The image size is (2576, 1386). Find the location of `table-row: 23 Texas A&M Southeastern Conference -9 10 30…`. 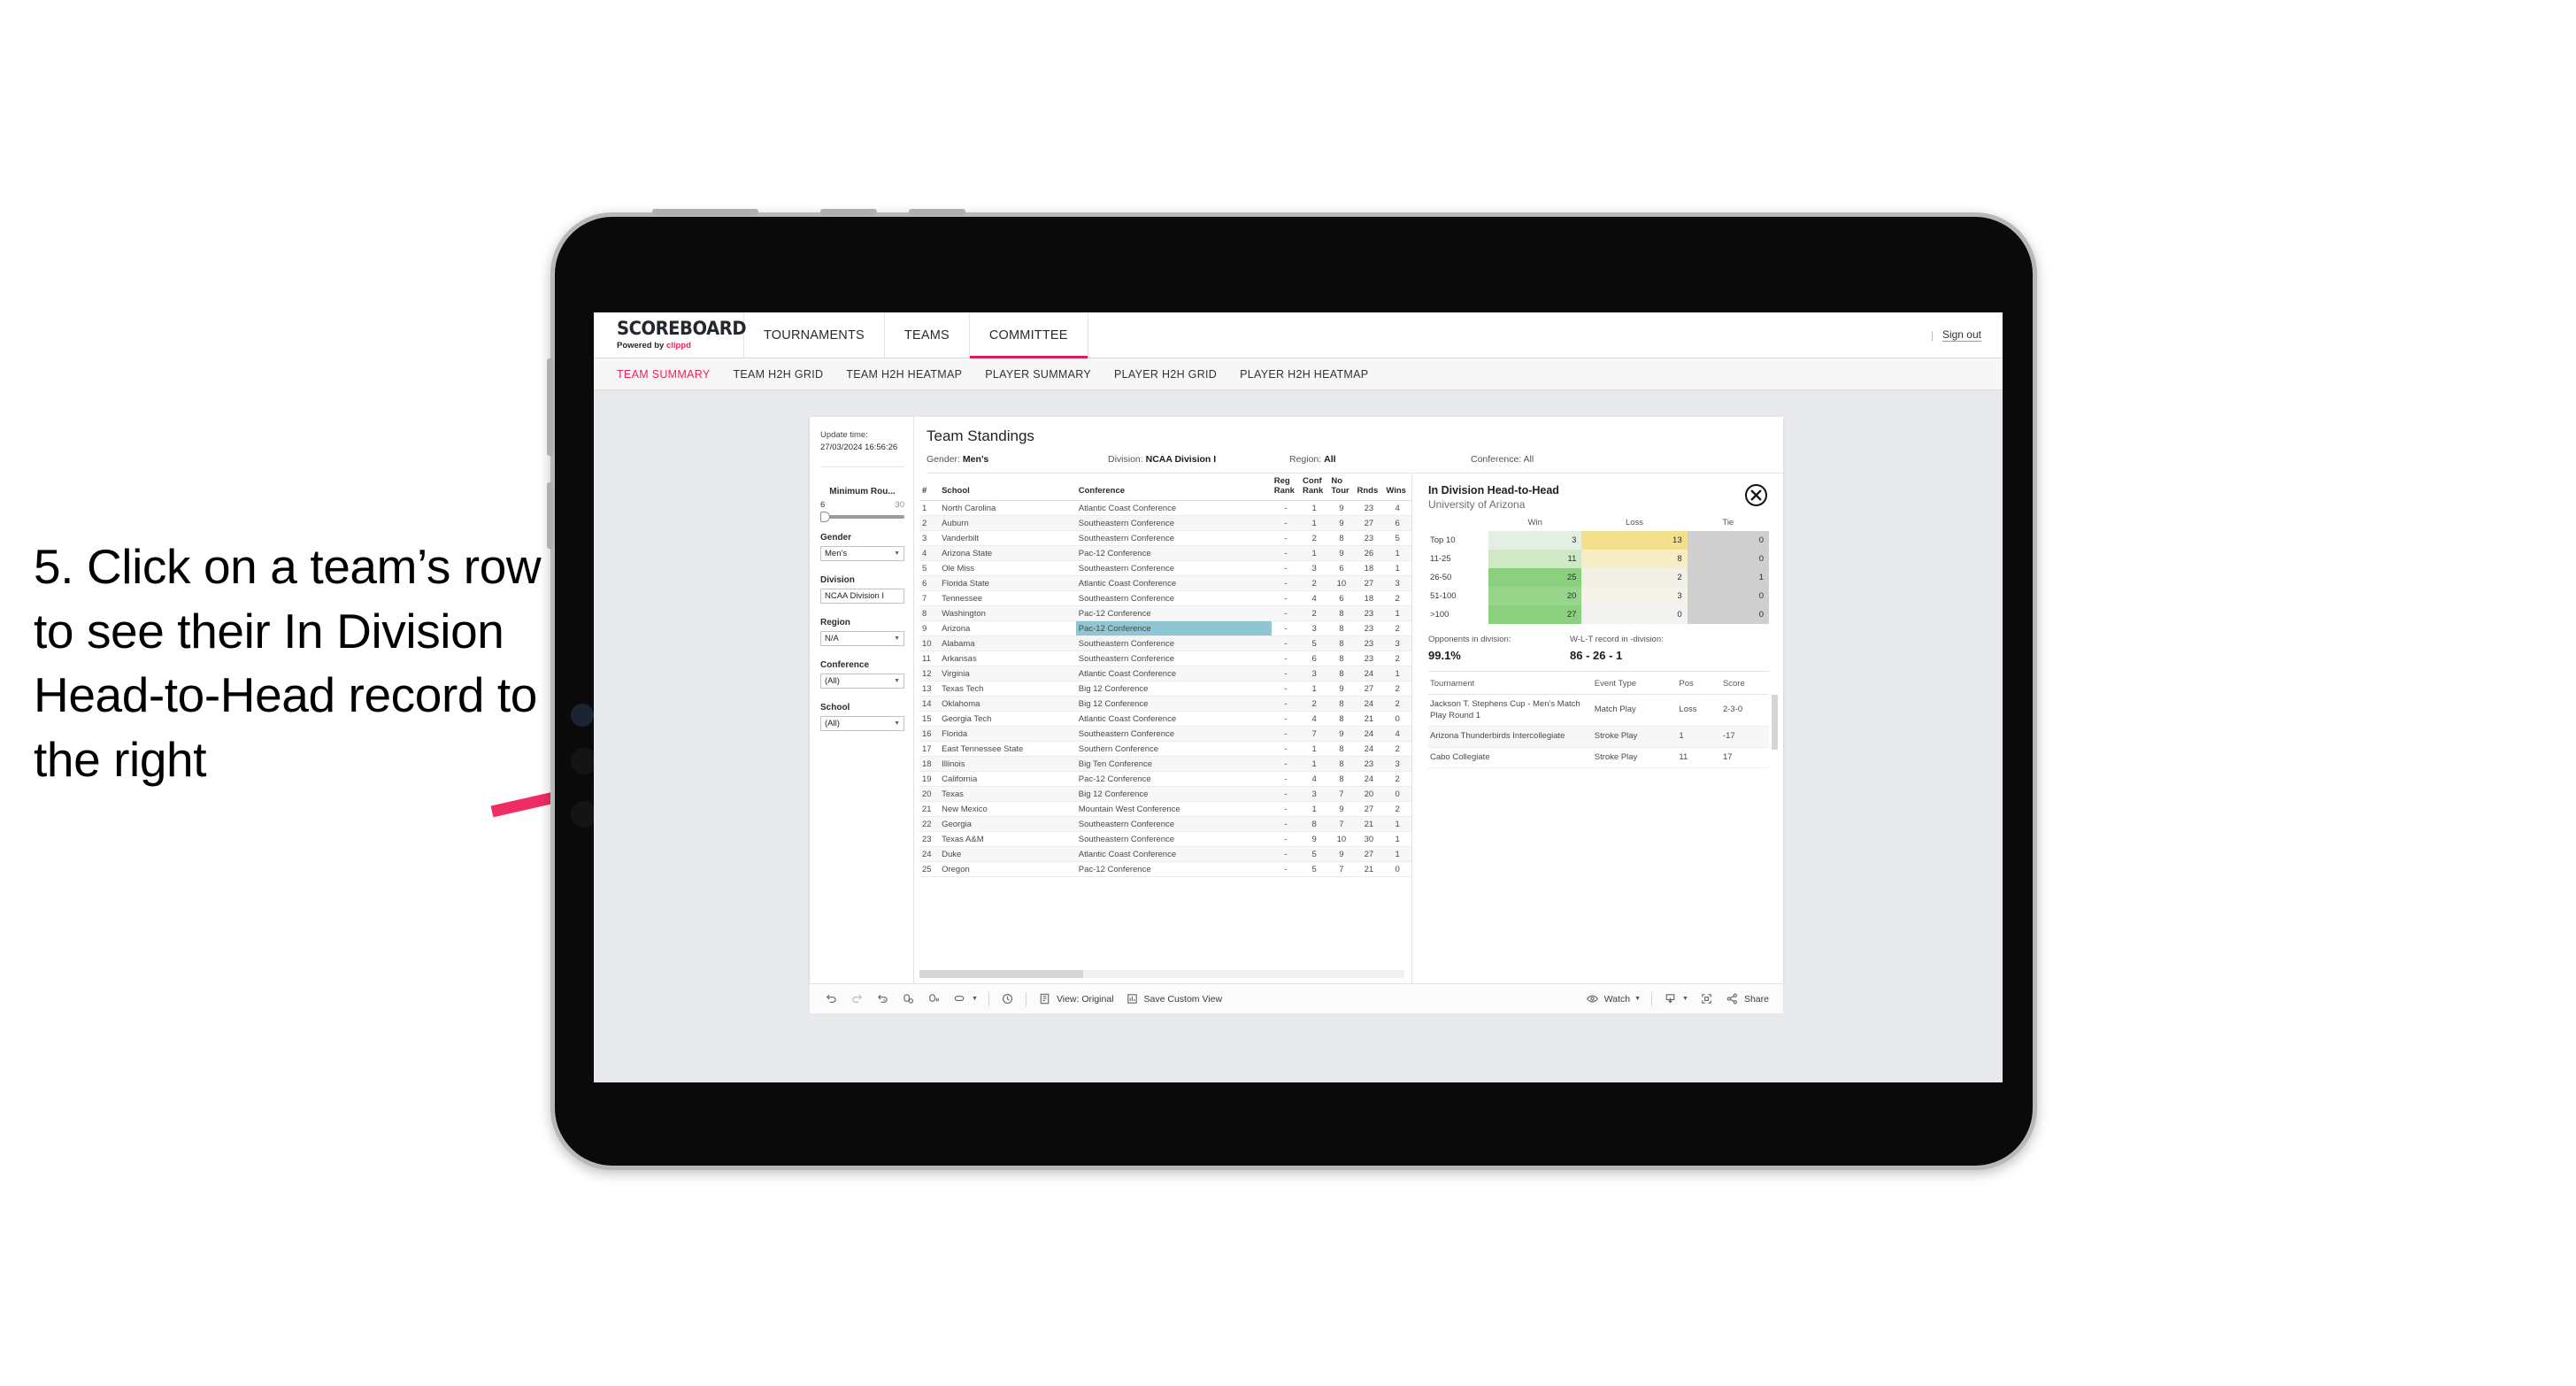

table-row: 23 Texas A&M Southeastern Conference -9 10 30… is located at coordinates (1165, 839).